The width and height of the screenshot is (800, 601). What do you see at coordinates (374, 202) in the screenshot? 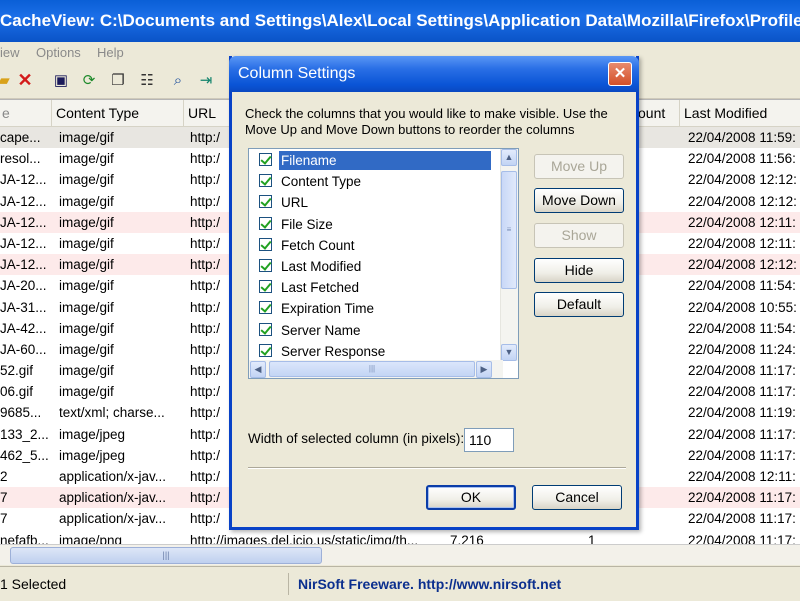
I see `column-item-url: URL` at bounding box center [374, 202].